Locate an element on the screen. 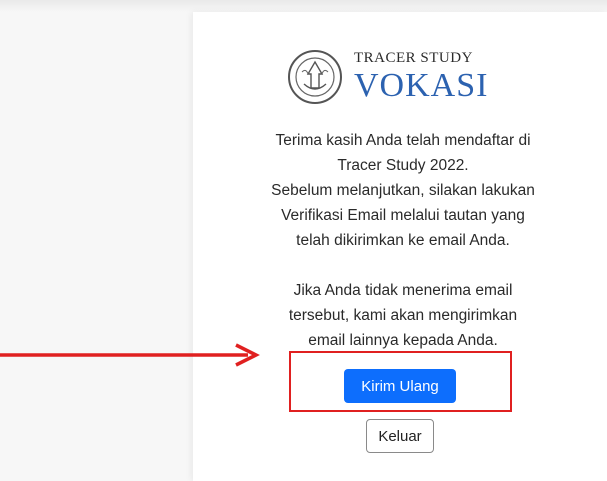  message-line: telah dikirimkan ke email Anda. is located at coordinates (403, 240).